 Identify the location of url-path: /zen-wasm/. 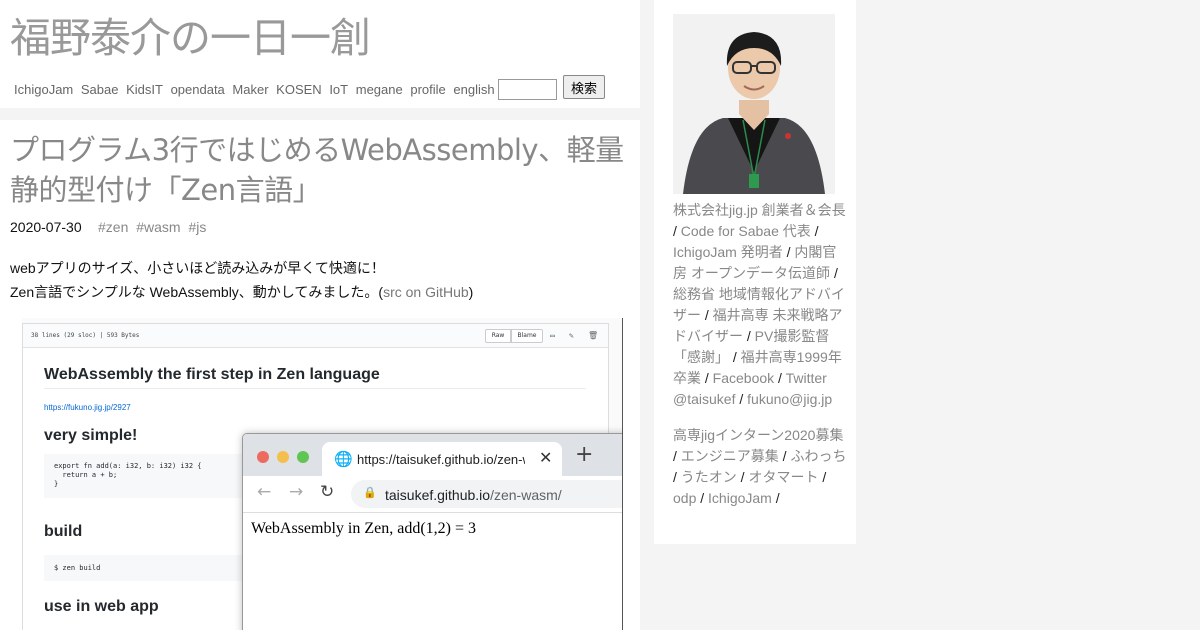
(526, 495).